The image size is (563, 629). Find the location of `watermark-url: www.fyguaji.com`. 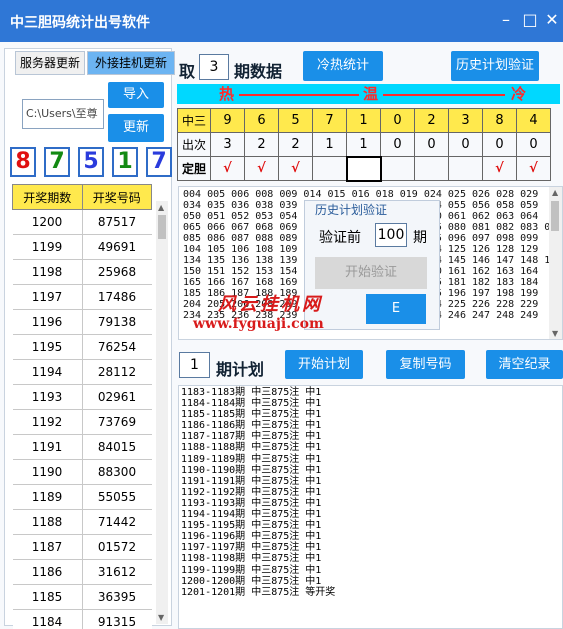

watermark-url: www.fyguaji.com is located at coordinates (258, 324).